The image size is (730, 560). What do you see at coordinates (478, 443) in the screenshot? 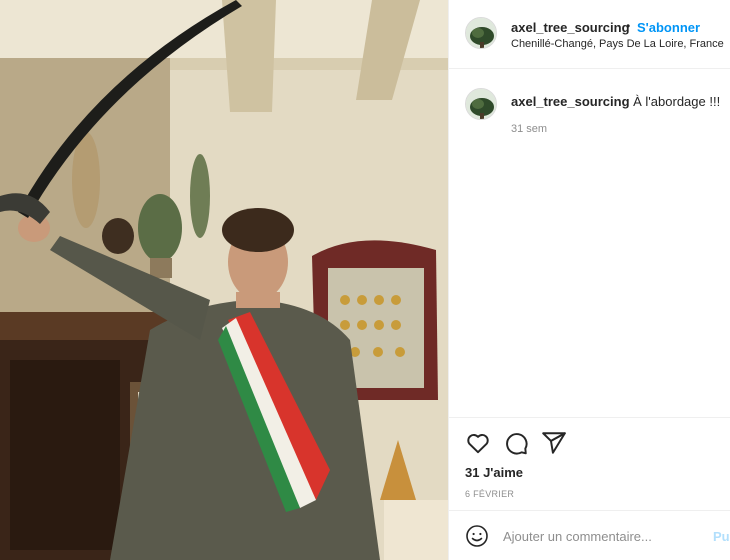
I see `heart-icon` at bounding box center [478, 443].